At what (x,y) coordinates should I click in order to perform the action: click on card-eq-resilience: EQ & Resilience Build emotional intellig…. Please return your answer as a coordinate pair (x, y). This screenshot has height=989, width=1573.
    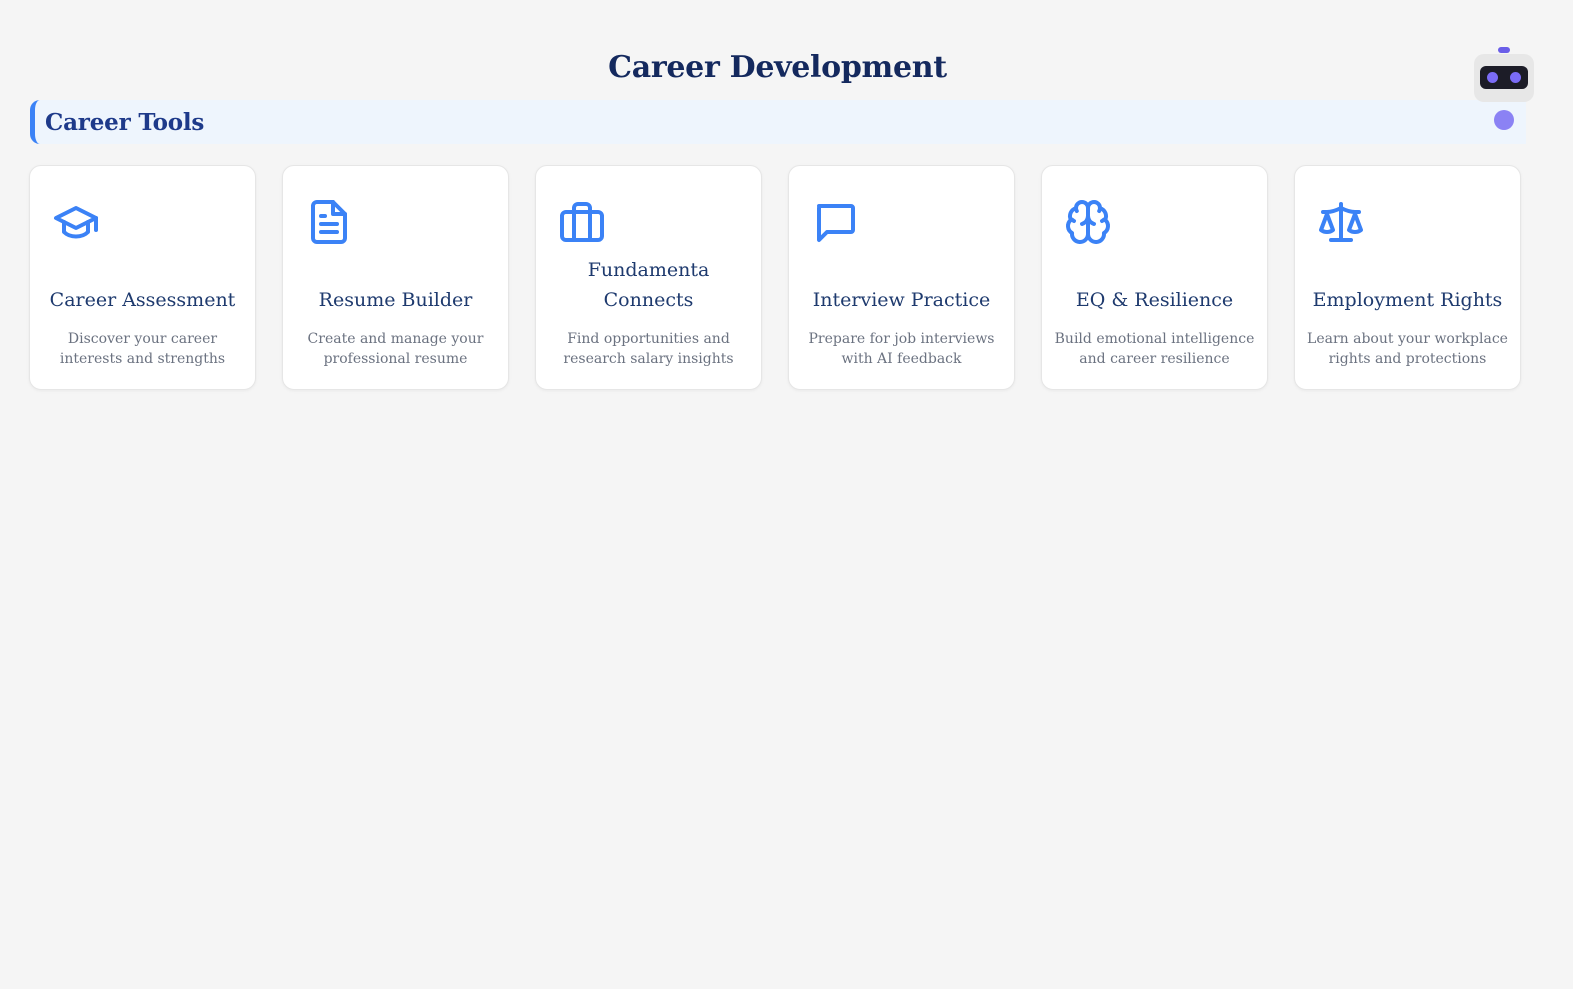
    Looking at the image, I should click on (1154, 277).